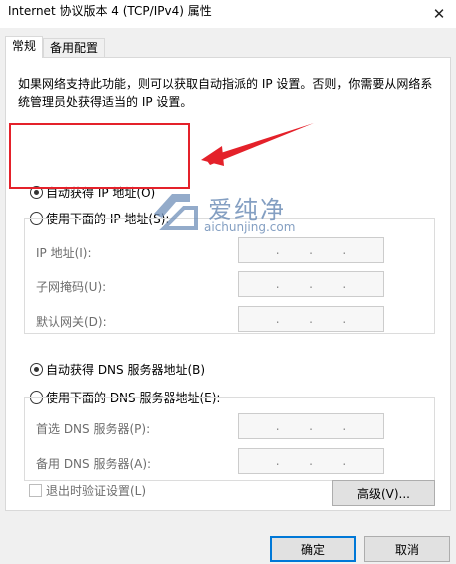 The width and height of the screenshot is (456, 564). Describe the element at coordinates (250, 227) in the screenshot. I see `watermark-site: aichunjing.com` at that location.